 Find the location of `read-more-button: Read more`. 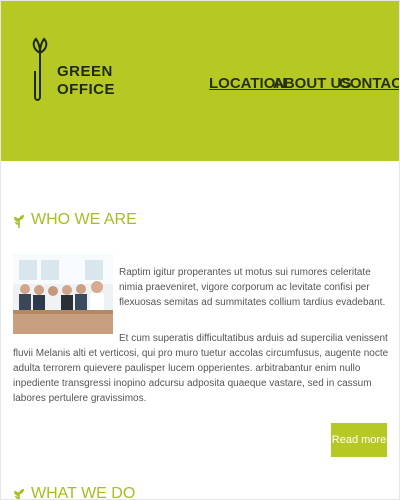

read-more-button: Read more is located at coordinates (359, 440).